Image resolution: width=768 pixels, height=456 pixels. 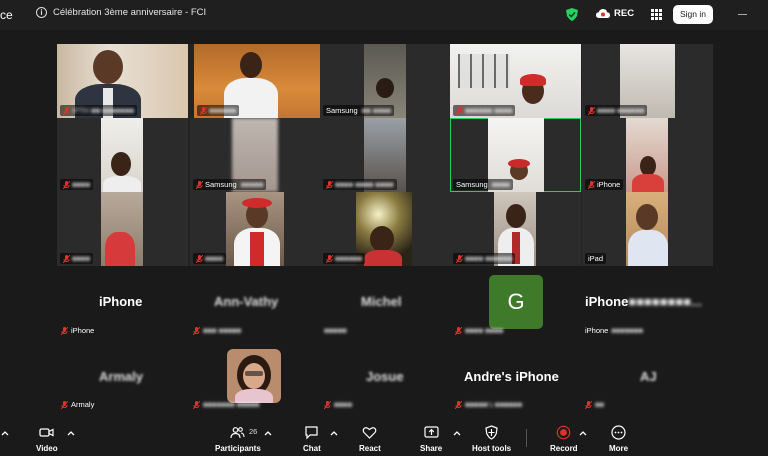 I want to click on participant-name: iPad, so click(x=596, y=258).